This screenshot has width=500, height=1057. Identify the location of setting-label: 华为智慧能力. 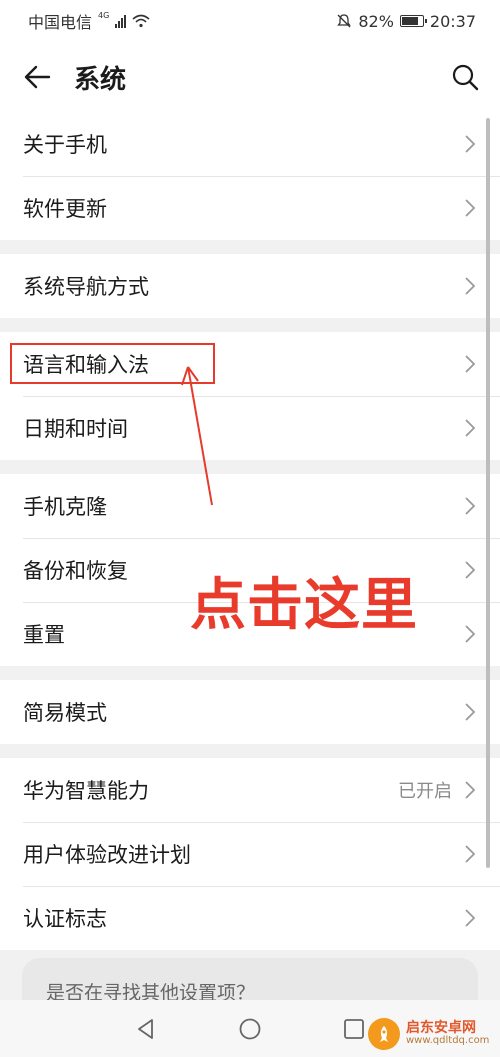
(86, 791).